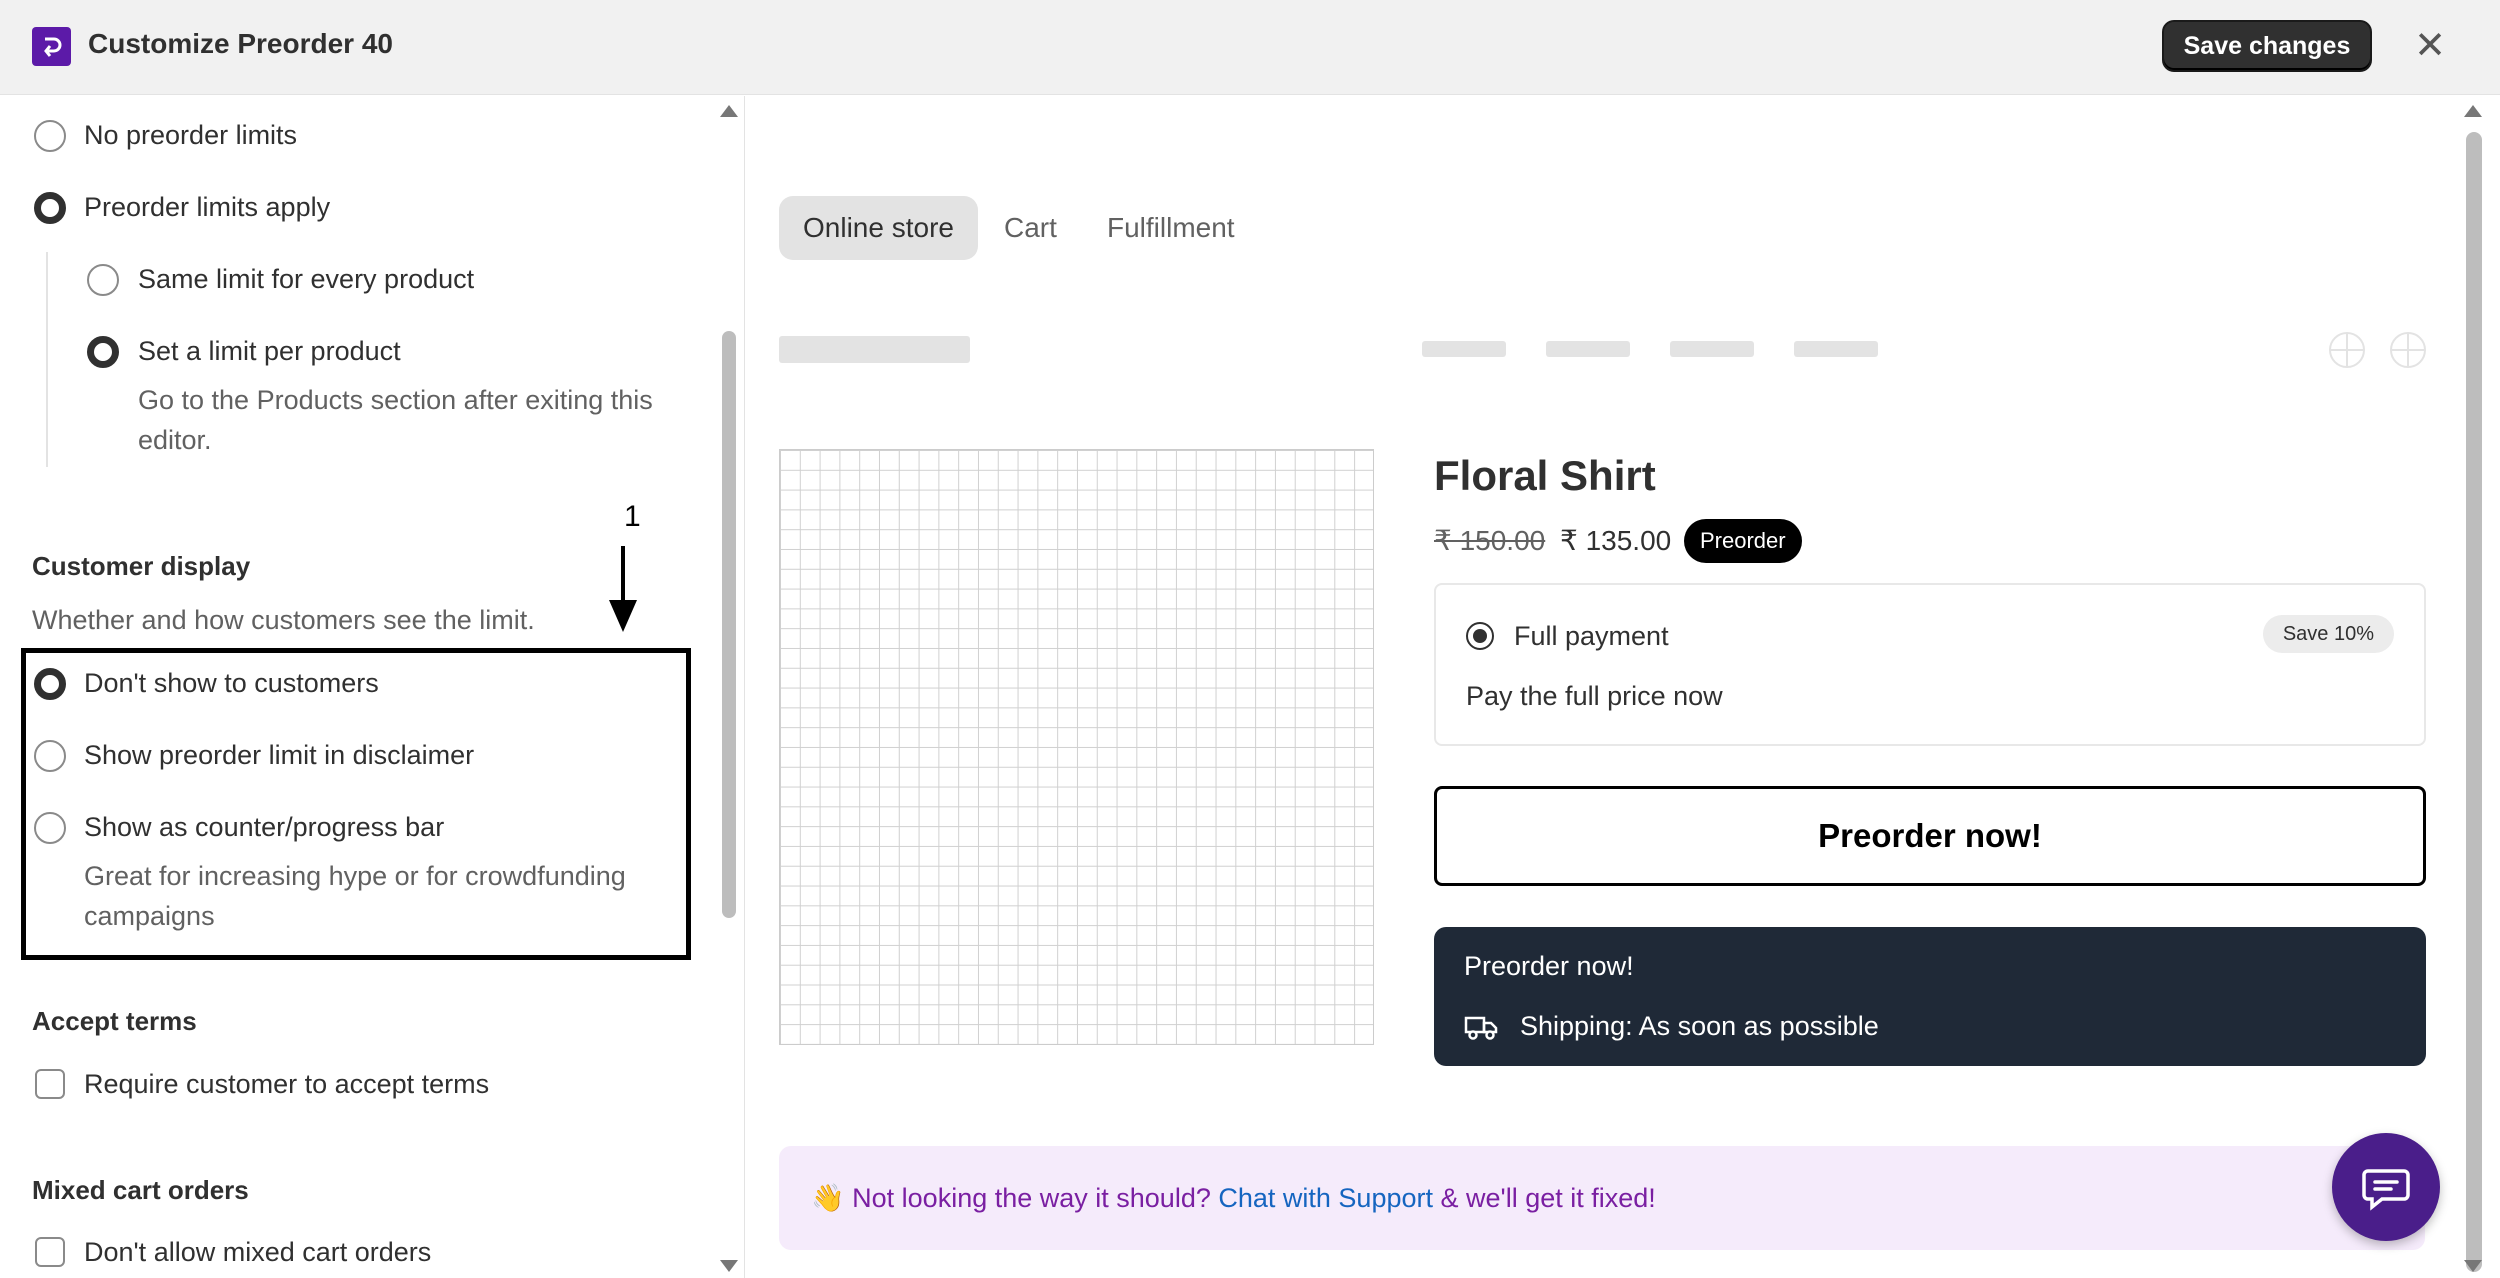 This screenshot has width=2500, height=1278. I want to click on support-text-after: & we'll get it fixed!, so click(1548, 1198).